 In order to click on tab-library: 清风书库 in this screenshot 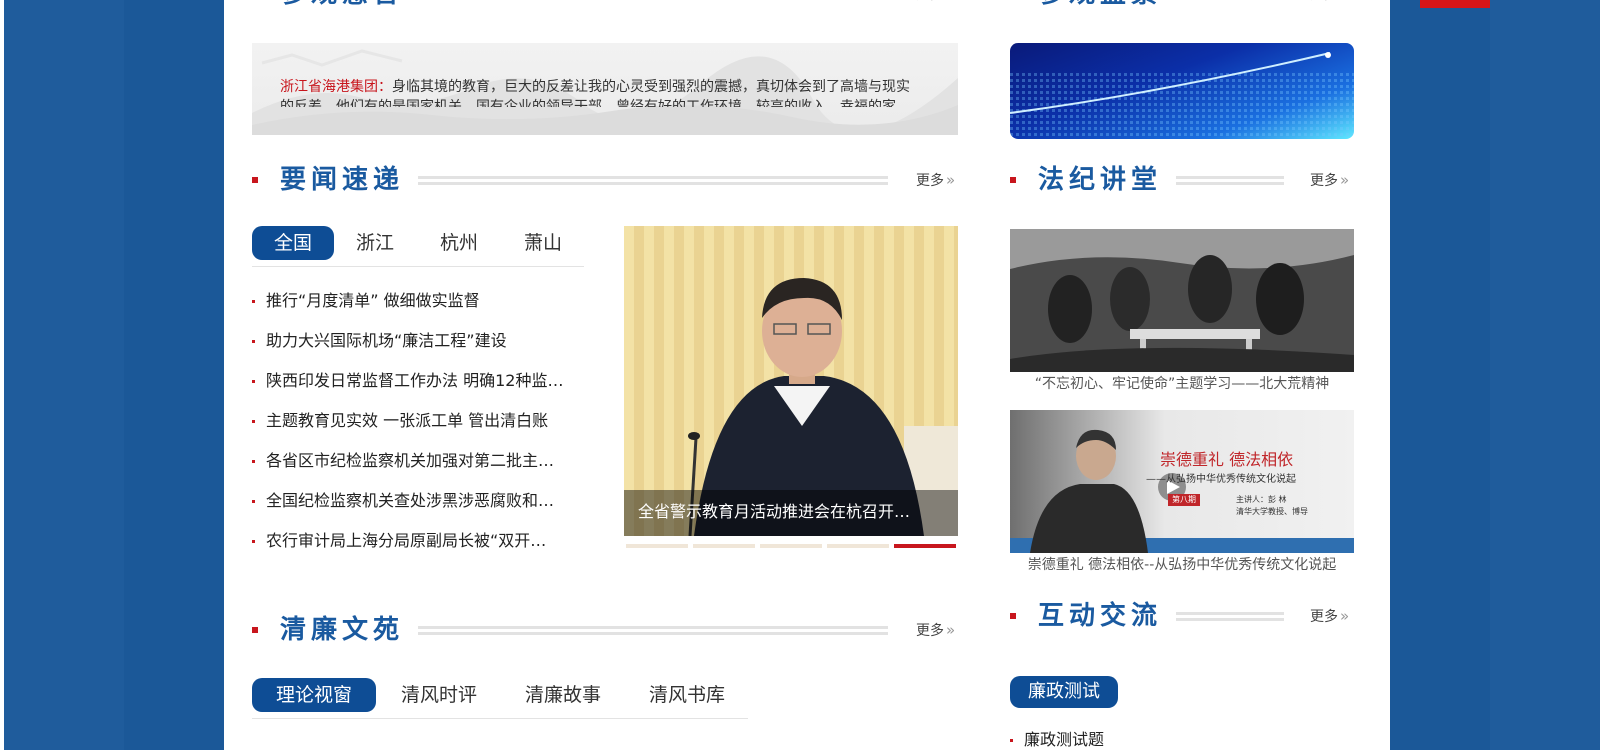, I will do `click(687, 695)`.